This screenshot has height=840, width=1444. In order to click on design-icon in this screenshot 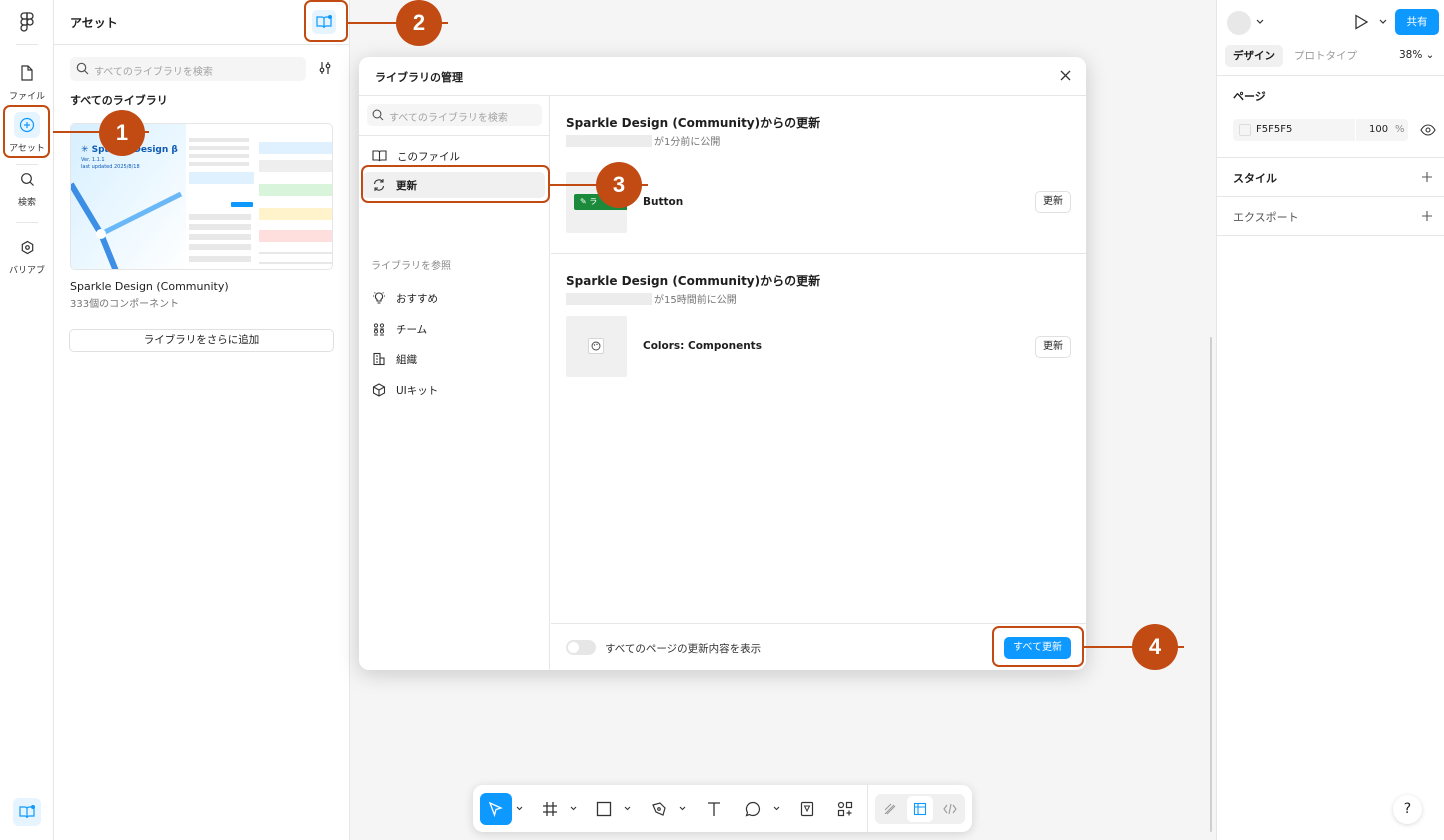, I will do `click(920, 809)`.